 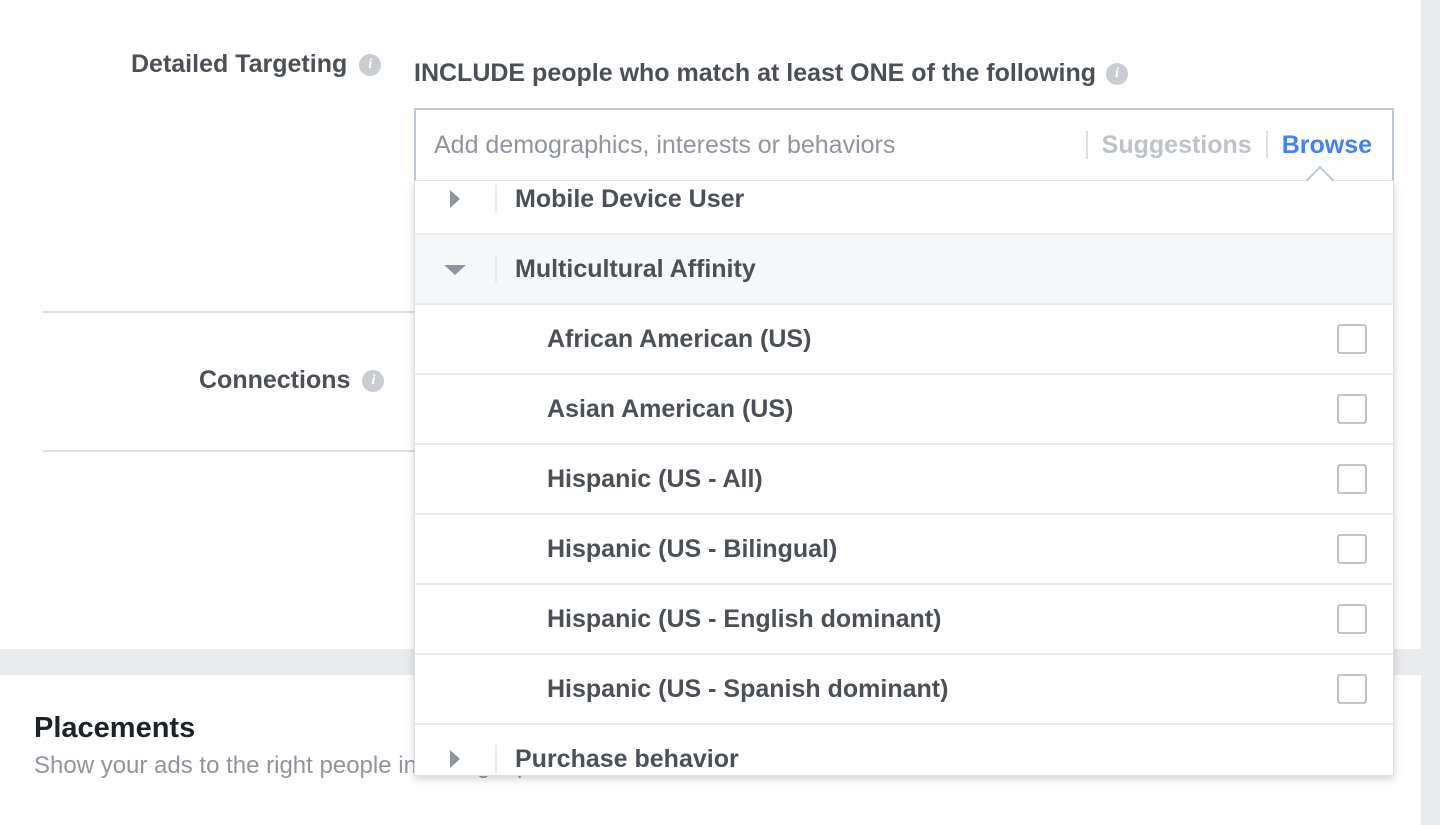 What do you see at coordinates (904, 270) in the screenshot?
I see `category-row: Multicultural Affinity` at bounding box center [904, 270].